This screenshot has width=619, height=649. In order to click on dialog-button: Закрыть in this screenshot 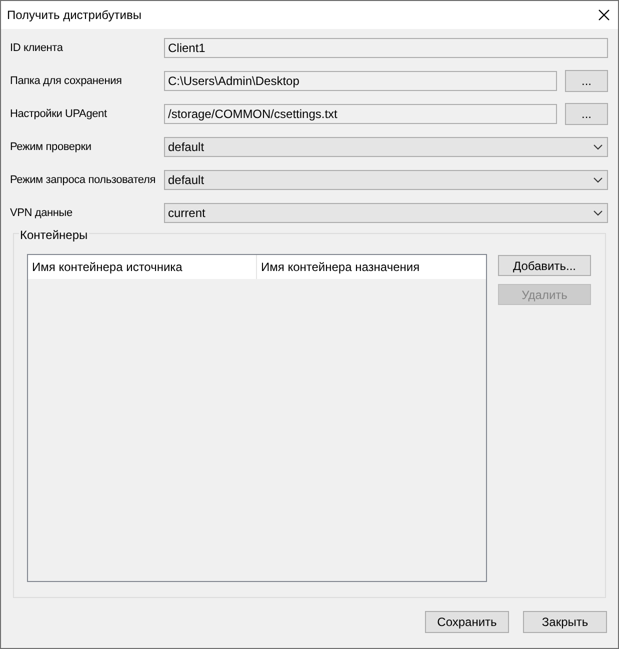, I will do `click(565, 622)`.